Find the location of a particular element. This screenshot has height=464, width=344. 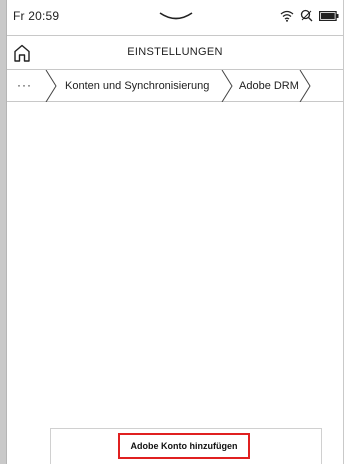

breadcrumb-item-label: Adobe DRM is located at coordinates (269, 86).